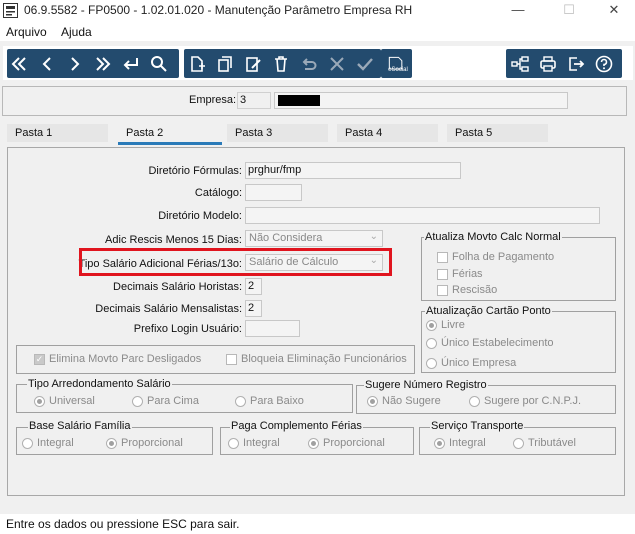 This screenshot has height=534, width=635. What do you see at coordinates (253, 286) in the screenshot?
I see `decimais-horistas-field: 2` at bounding box center [253, 286].